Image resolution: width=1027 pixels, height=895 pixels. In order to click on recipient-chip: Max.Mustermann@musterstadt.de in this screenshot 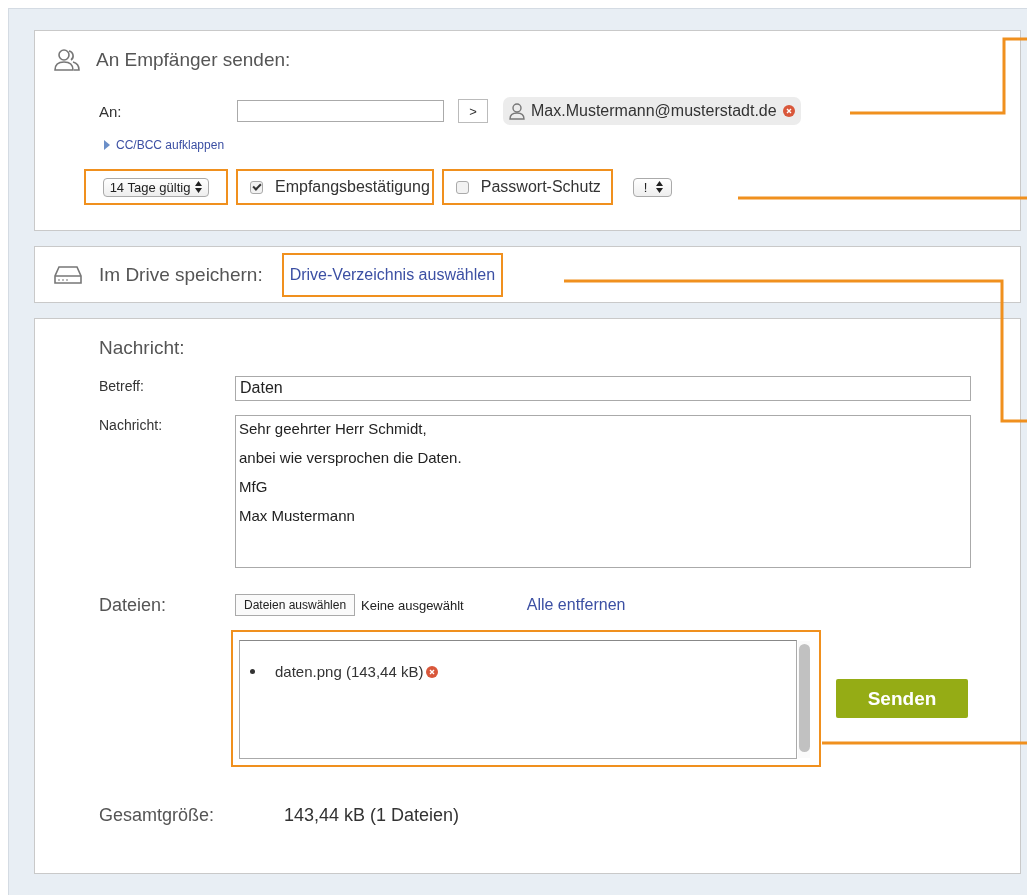, I will do `click(652, 111)`.